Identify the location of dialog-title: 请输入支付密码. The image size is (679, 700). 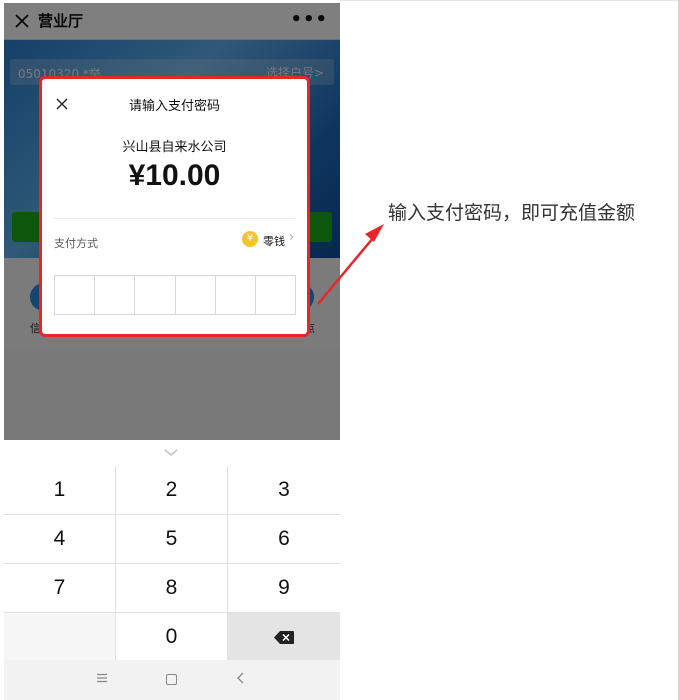
(174, 106).